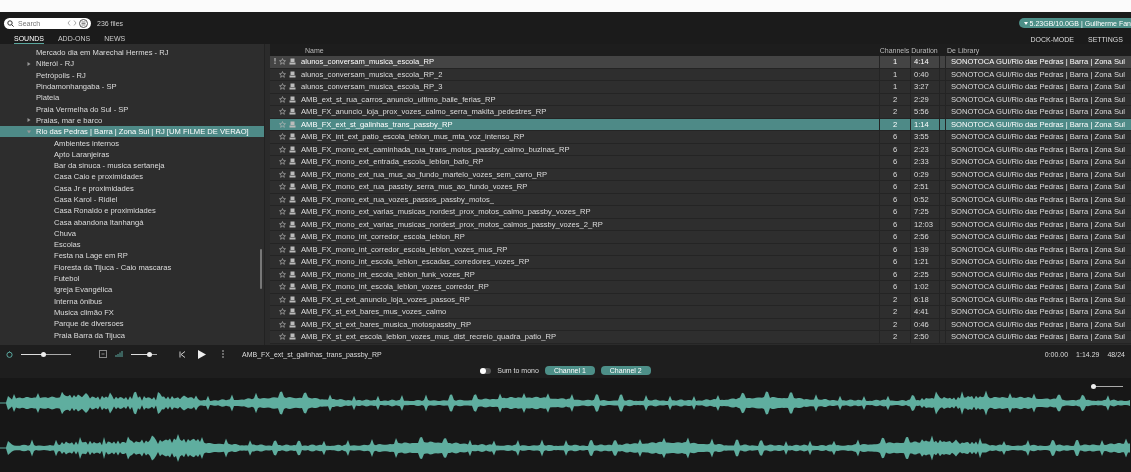 Image resolution: width=1131 pixels, height=472 pixels. What do you see at coordinates (261, 269) in the screenshot?
I see `scrollbar` at bounding box center [261, 269].